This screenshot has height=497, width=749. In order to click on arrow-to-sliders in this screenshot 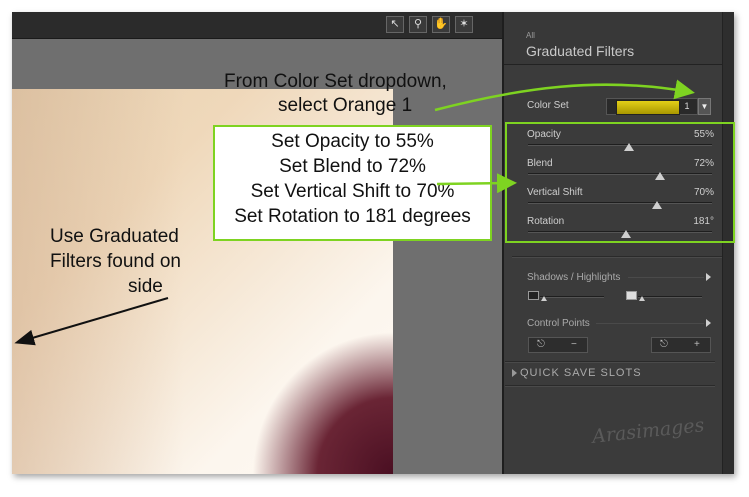, I will do `click(476, 183)`.